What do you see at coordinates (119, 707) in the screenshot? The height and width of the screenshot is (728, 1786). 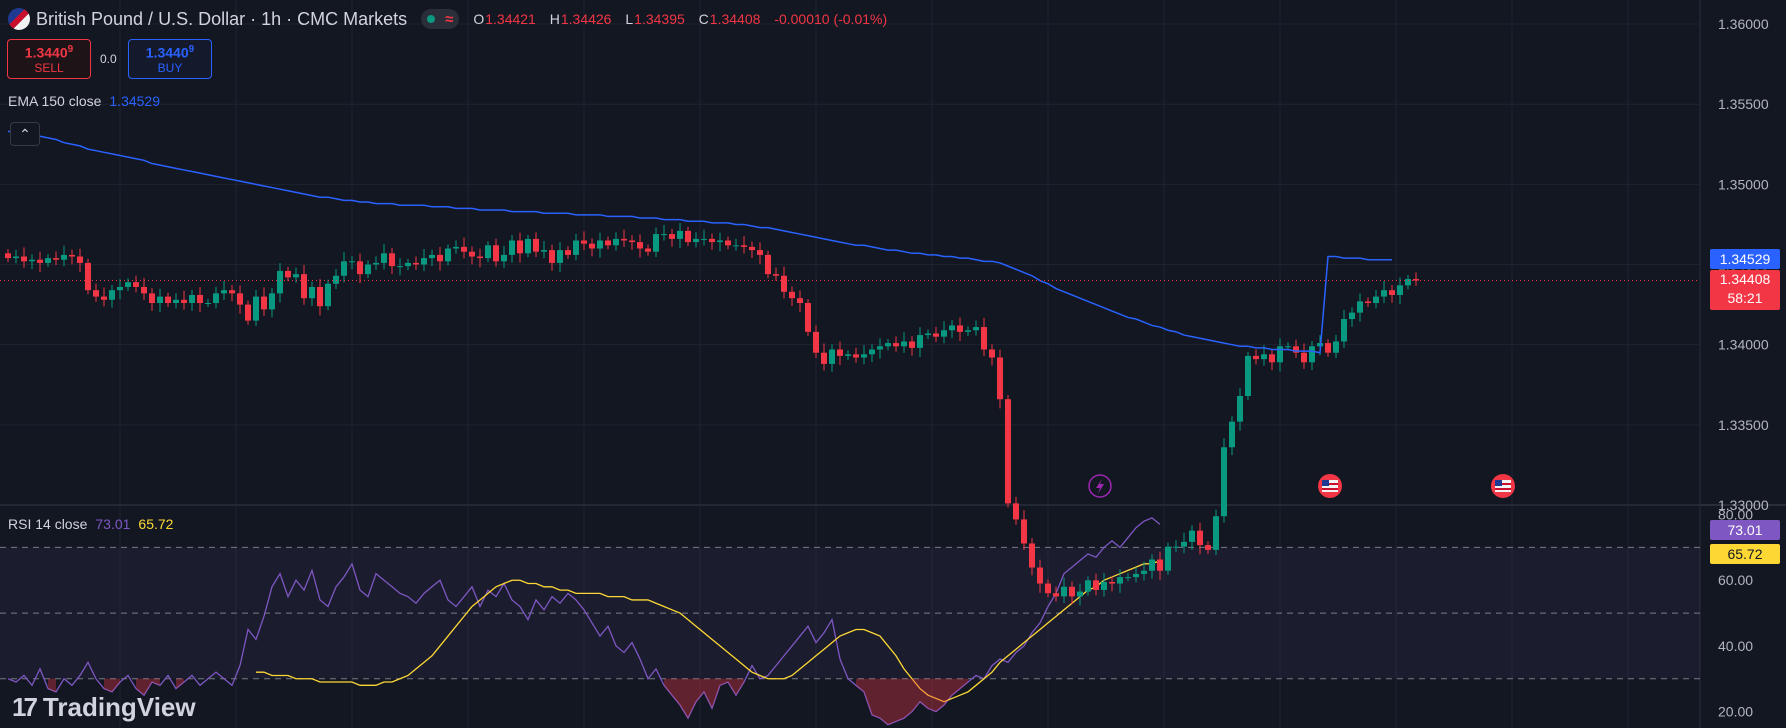 I see `tradingview-wordmark: TradingView` at bounding box center [119, 707].